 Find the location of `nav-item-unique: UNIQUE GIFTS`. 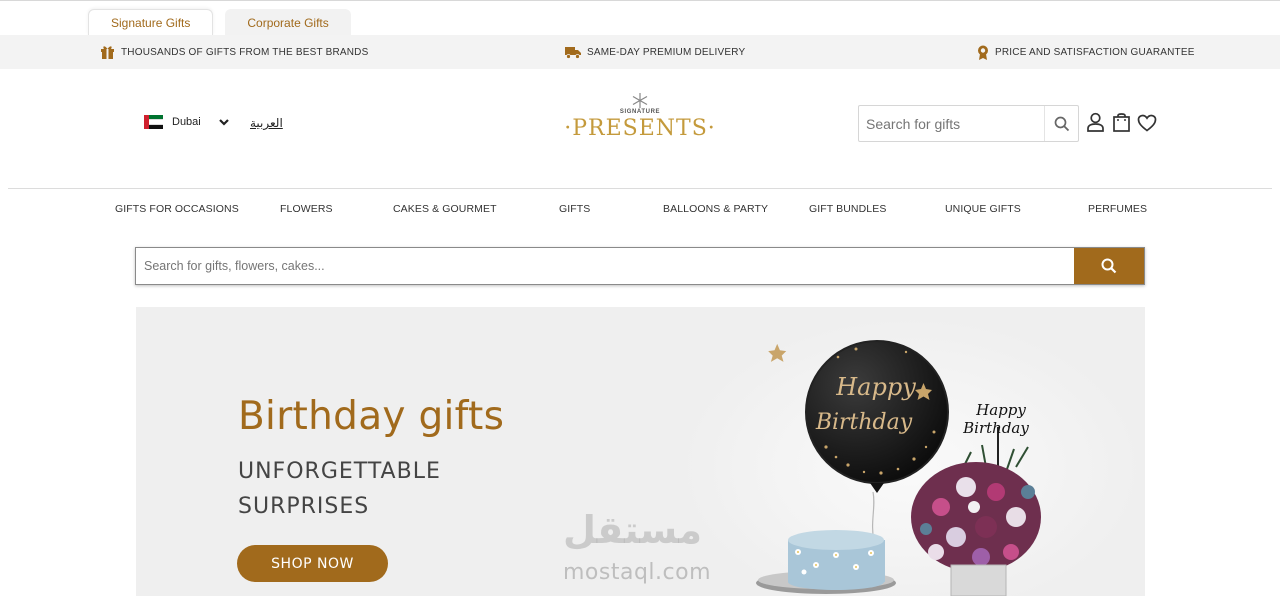

nav-item-unique: UNIQUE GIFTS is located at coordinates (983, 209).